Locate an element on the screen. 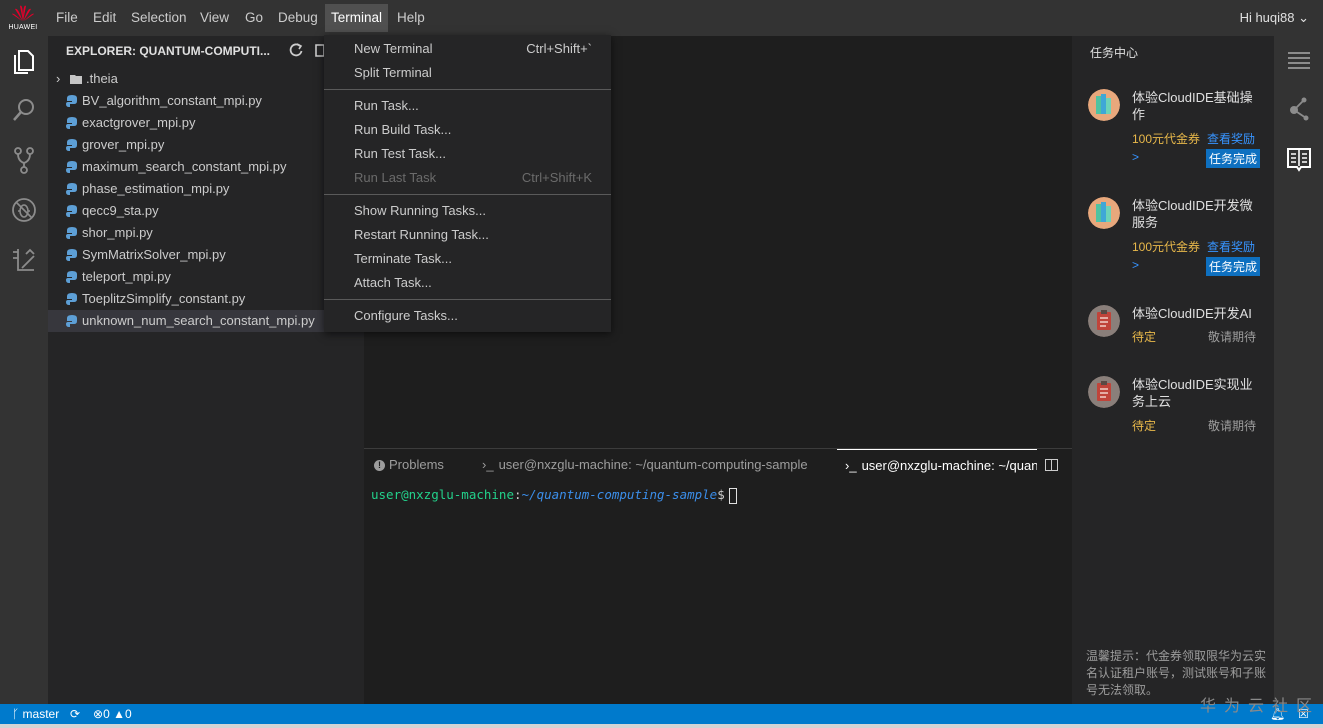 The image size is (1323, 728). file-name: teleport_mpi.py is located at coordinates (126, 276).